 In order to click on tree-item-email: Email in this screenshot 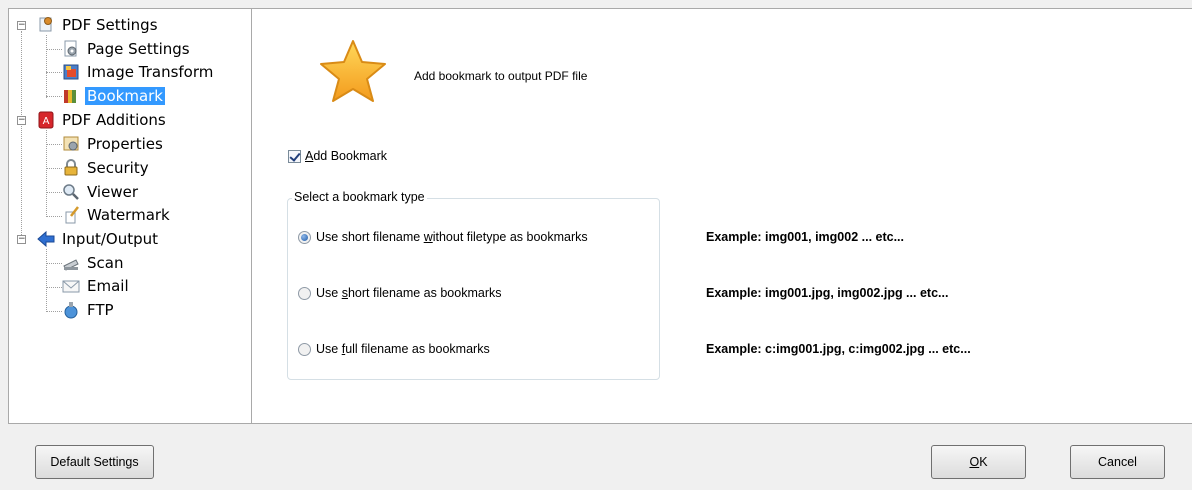, I will do `click(96, 286)`.